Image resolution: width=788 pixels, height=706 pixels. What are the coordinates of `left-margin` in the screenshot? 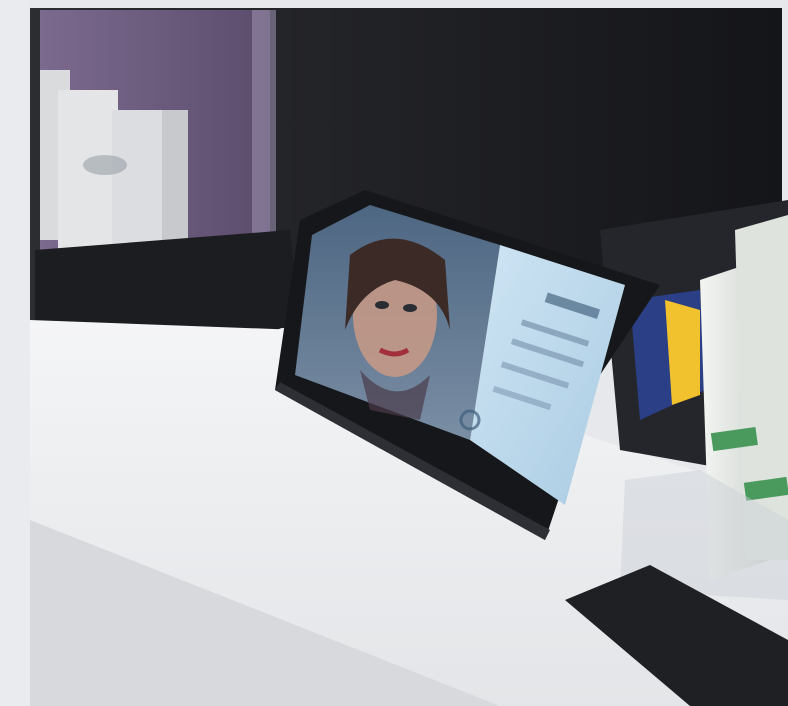 It's located at (15, 353).